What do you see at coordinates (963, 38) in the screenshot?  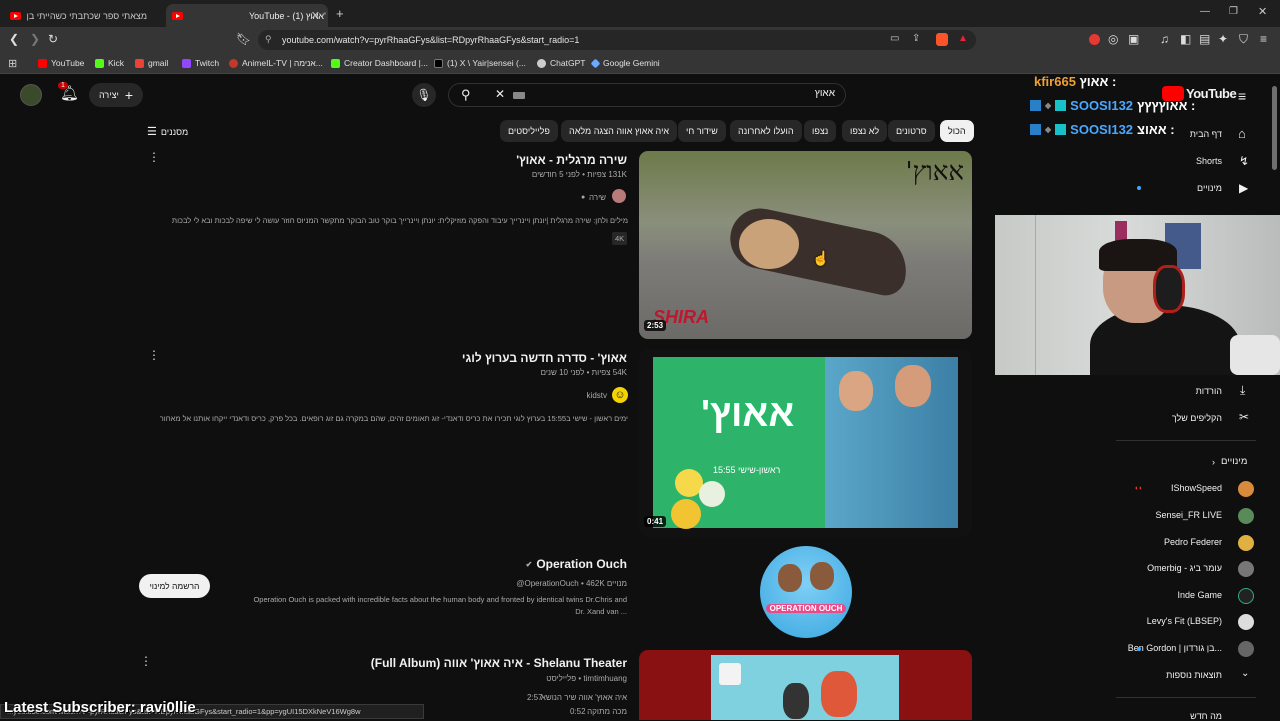 I see `brave-rewards-icon: ▲` at bounding box center [963, 38].